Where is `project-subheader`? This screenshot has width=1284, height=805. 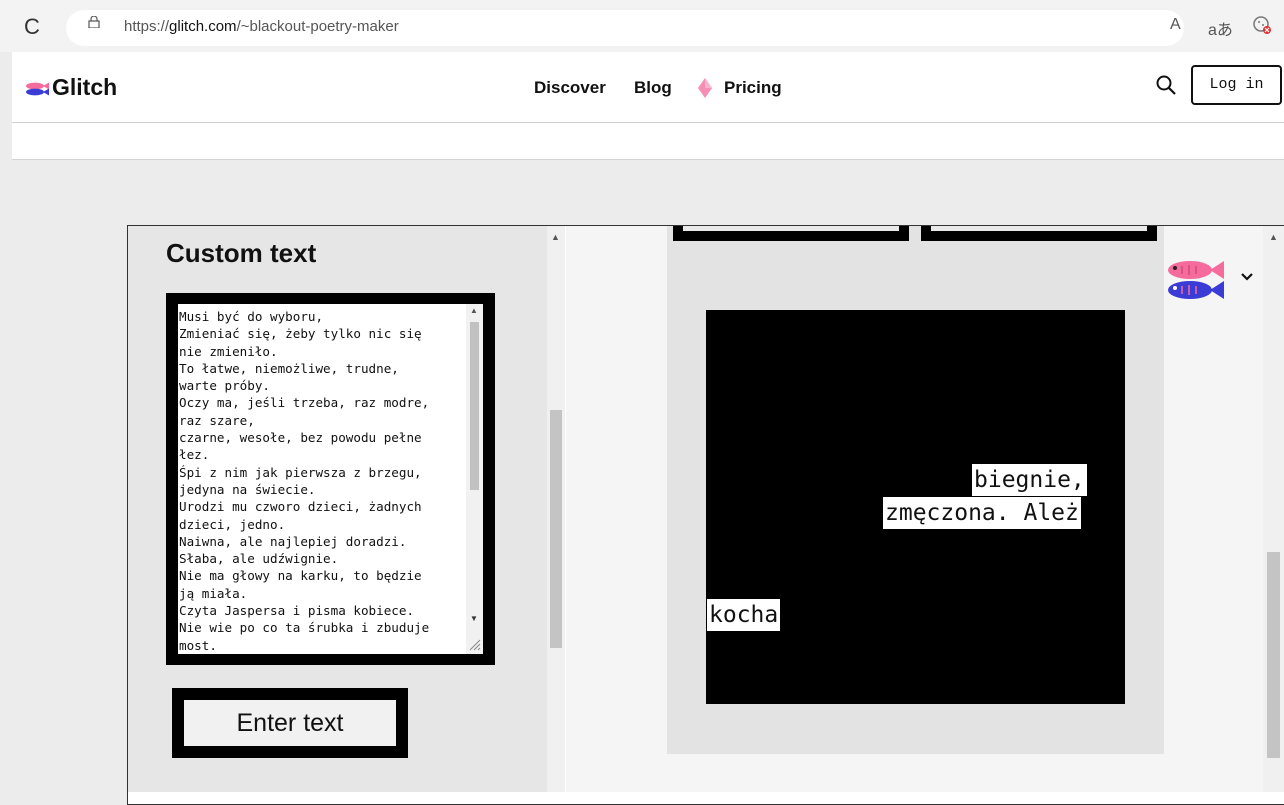 project-subheader is located at coordinates (648, 141).